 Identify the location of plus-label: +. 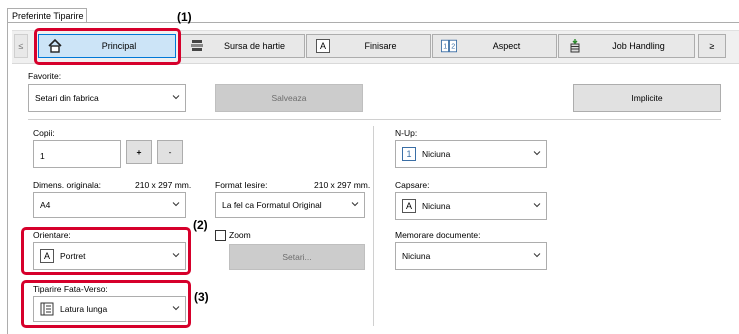
(139, 152).